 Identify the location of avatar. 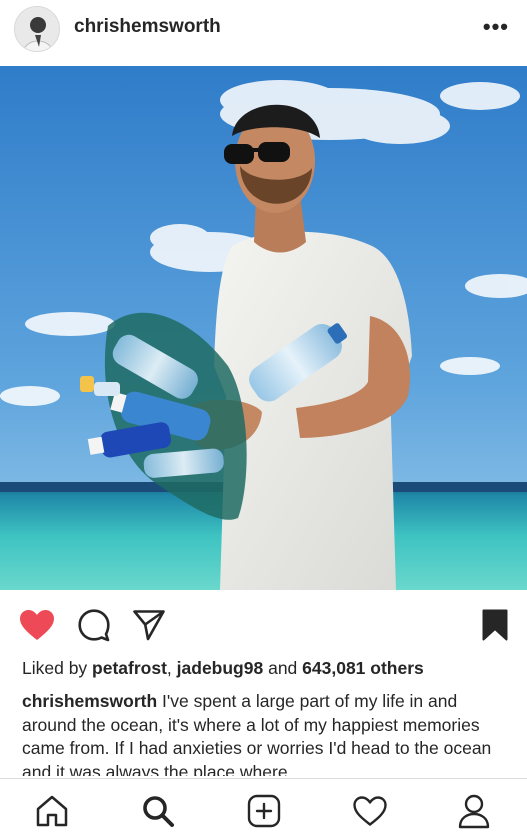
(37, 29).